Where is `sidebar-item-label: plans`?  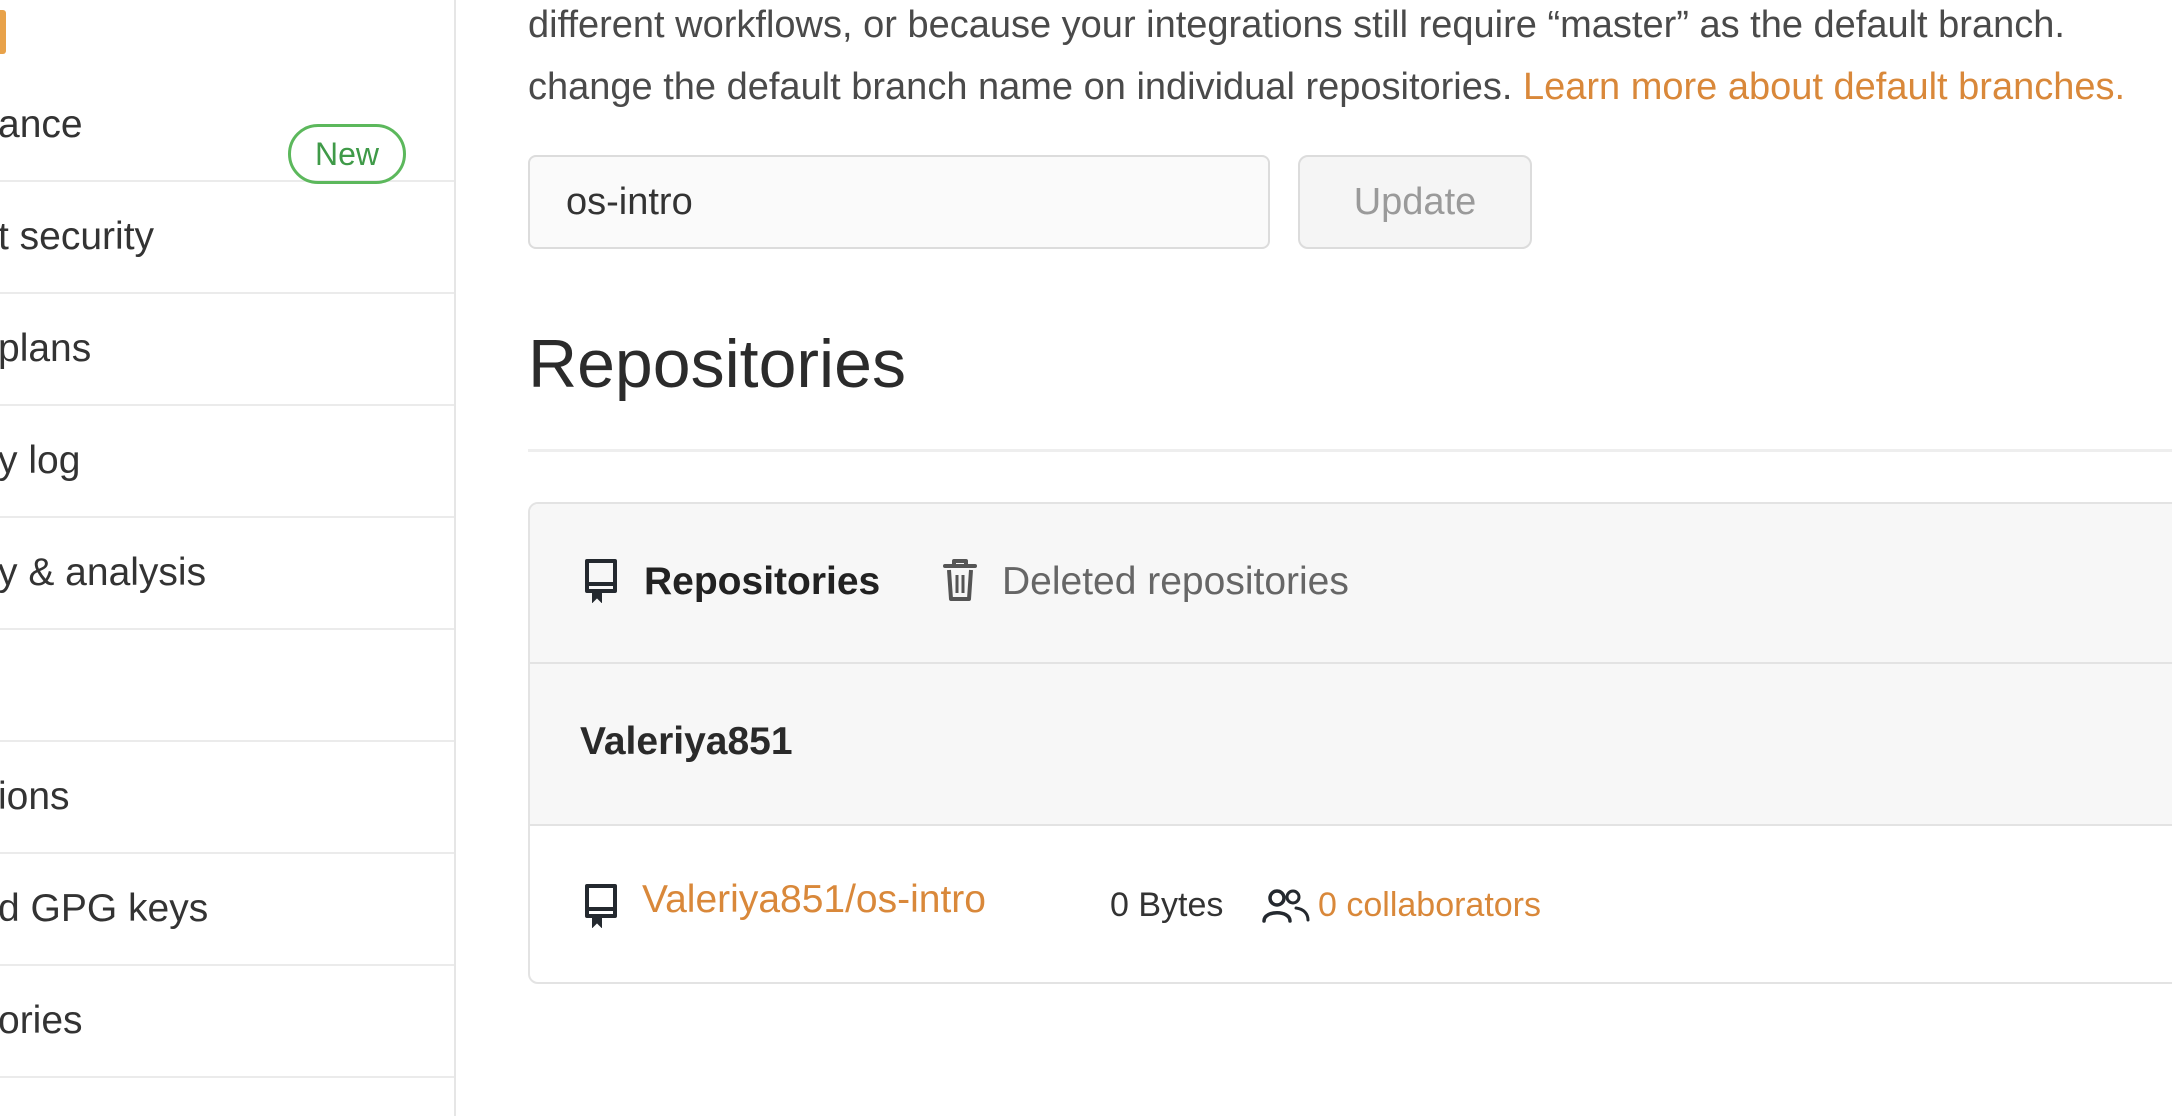 sidebar-item-label: plans is located at coordinates (46, 348).